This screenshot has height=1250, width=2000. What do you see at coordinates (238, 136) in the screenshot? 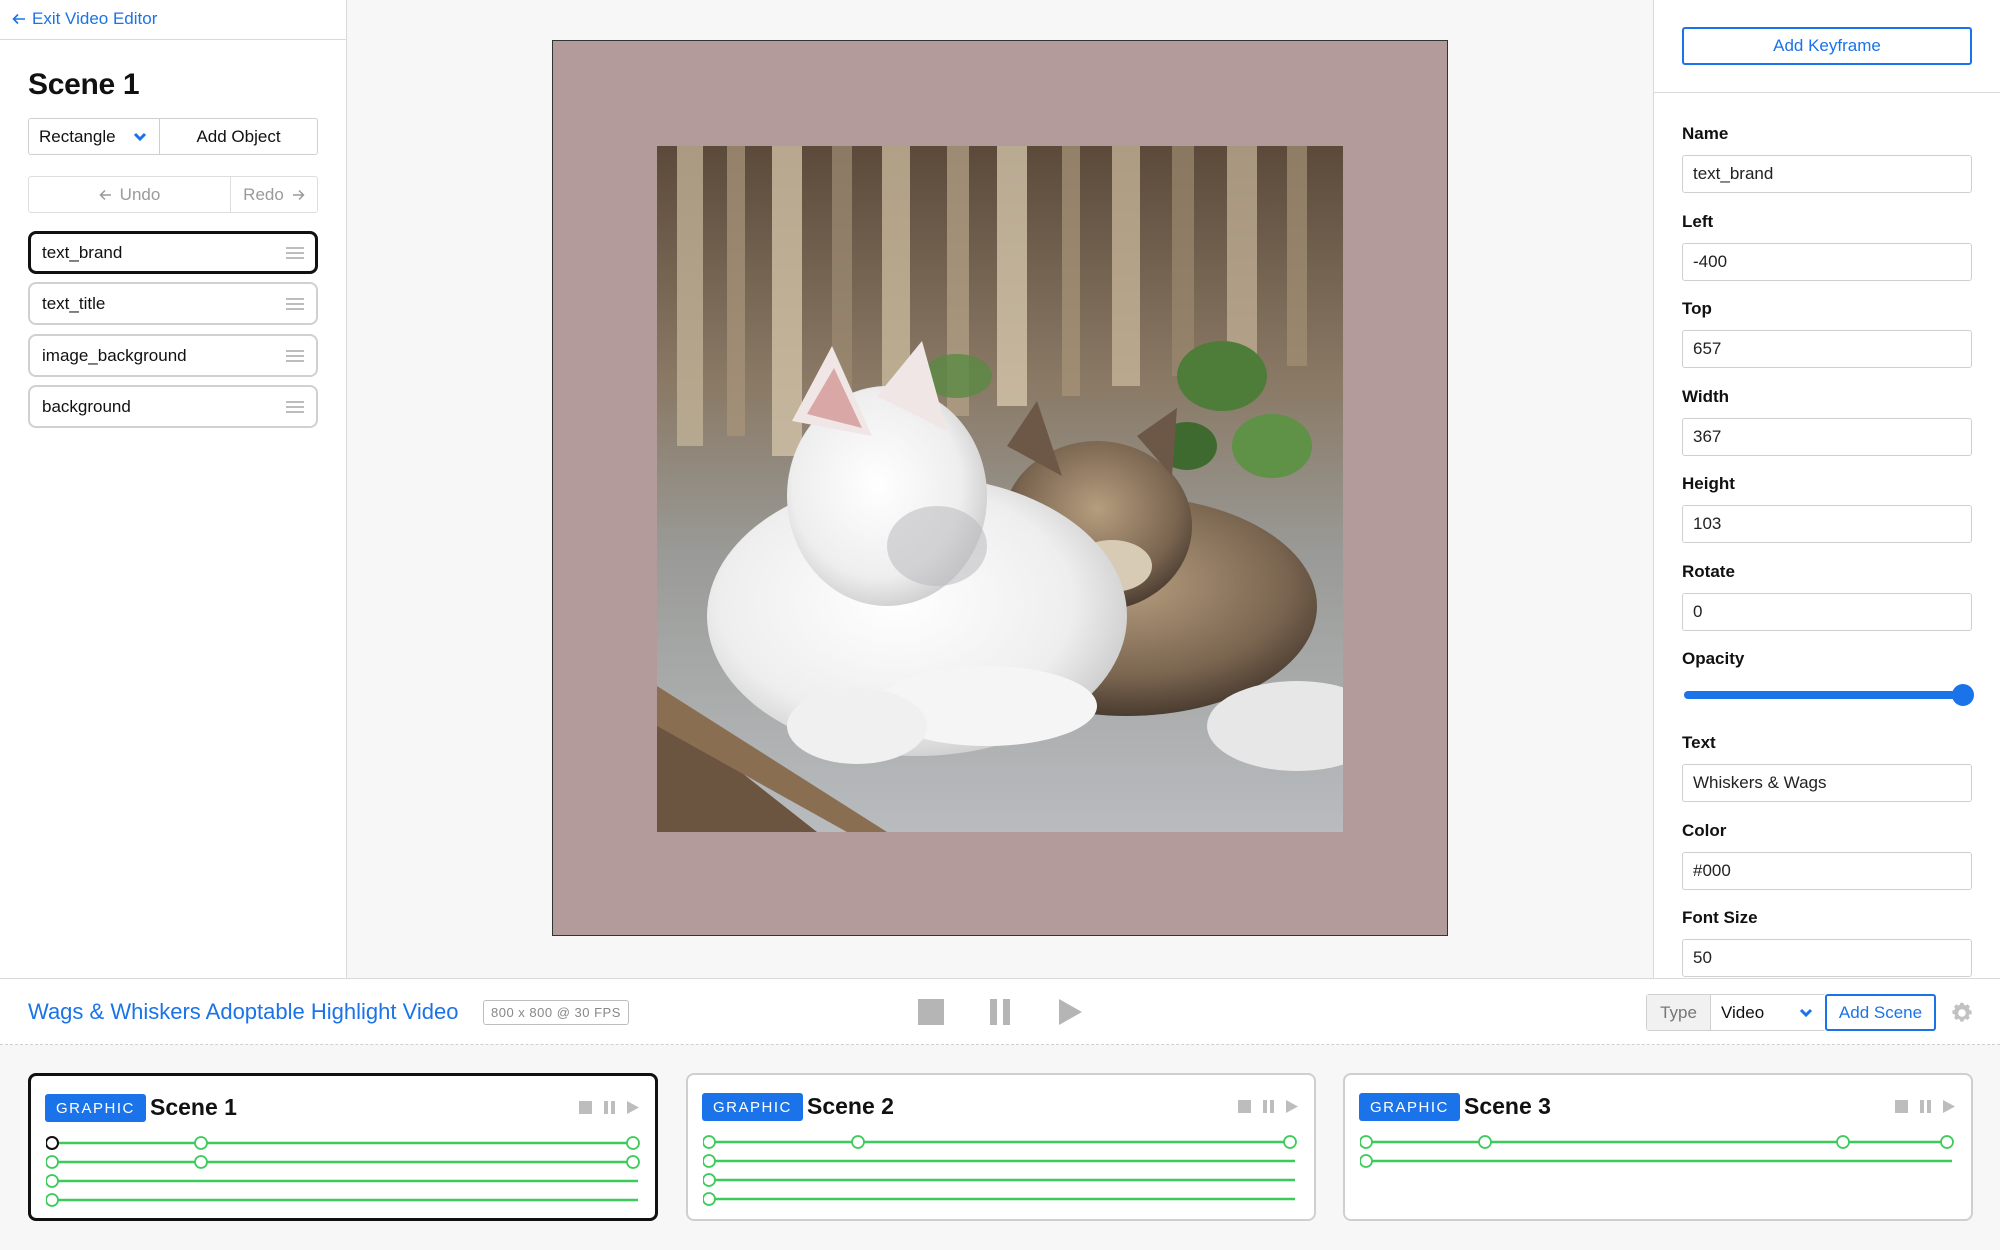
I see `add-object-button: Add Object` at bounding box center [238, 136].